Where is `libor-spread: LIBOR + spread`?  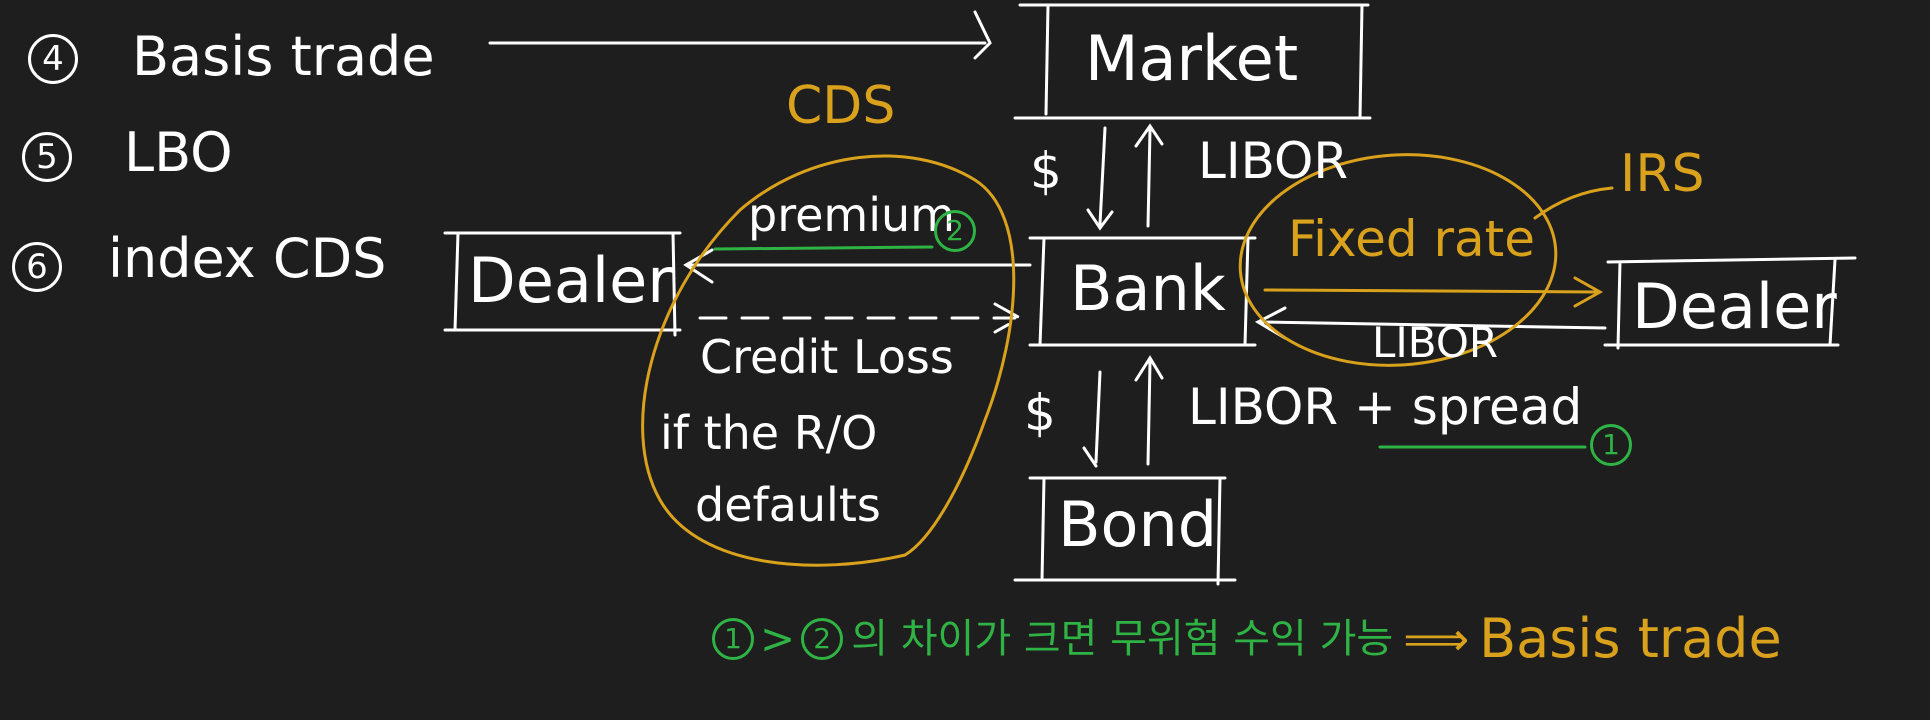 libor-spread: LIBOR + spread is located at coordinates (1385, 407).